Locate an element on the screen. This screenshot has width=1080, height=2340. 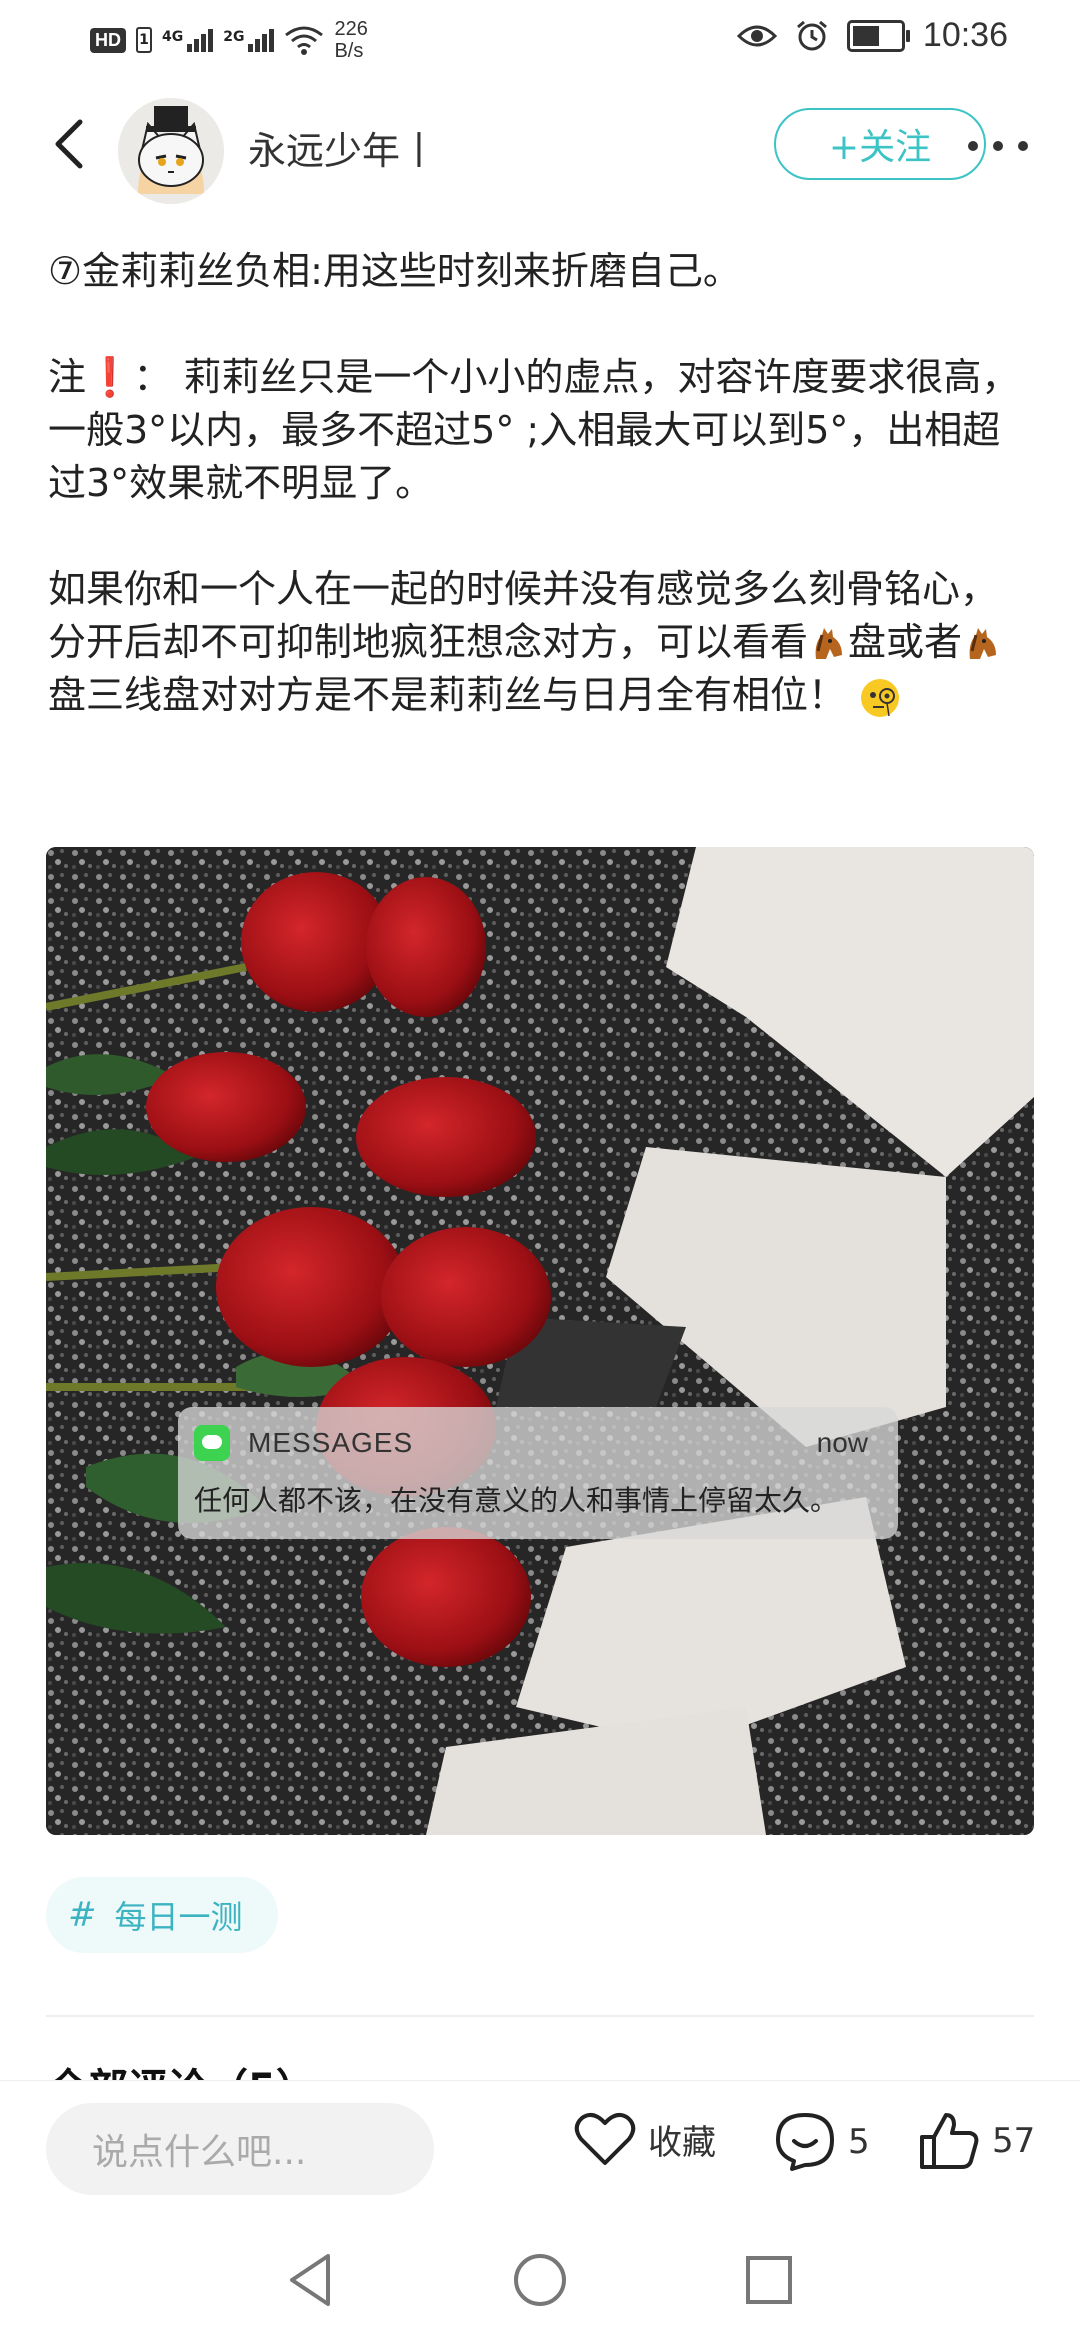
nav-back-icon is located at coordinates (311, 2280).